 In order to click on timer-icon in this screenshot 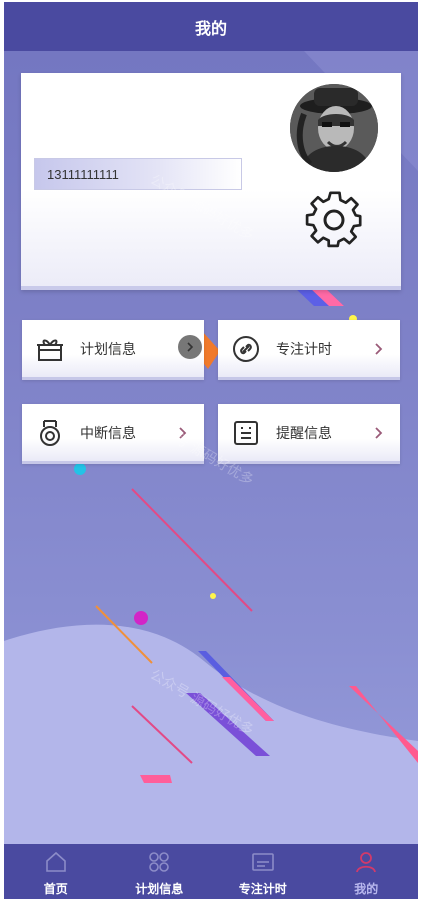, I will do `click(262, 862)`.